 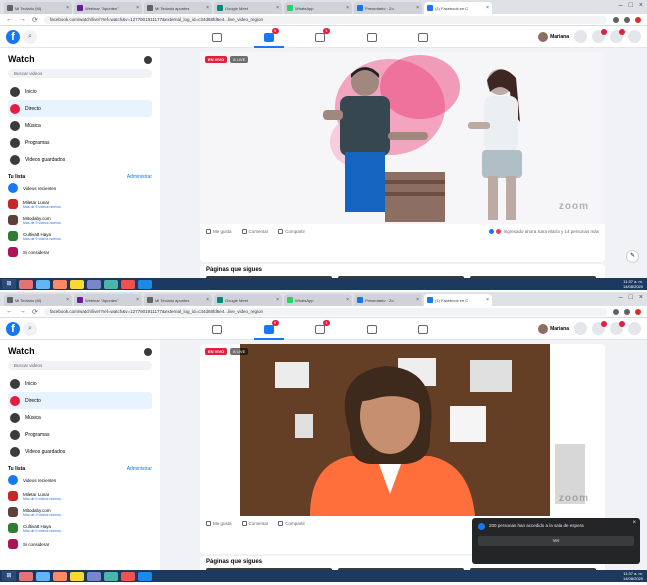 I want to click on messenger-icon, so click(x=599, y=36).